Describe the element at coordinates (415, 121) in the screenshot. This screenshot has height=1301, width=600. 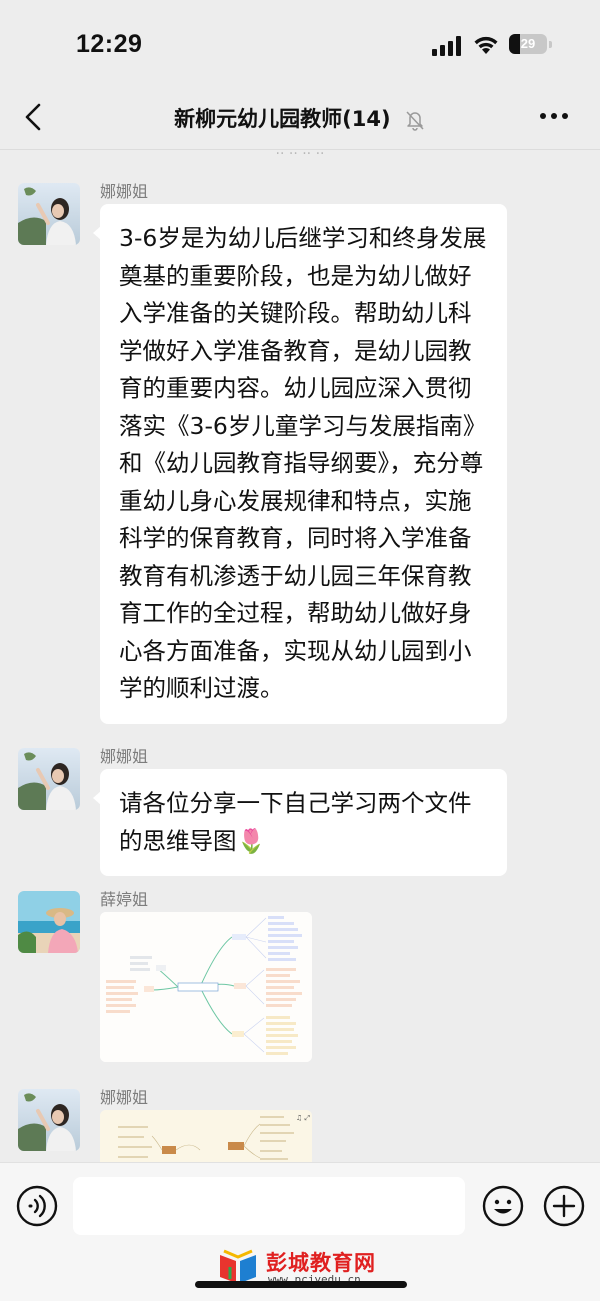
I see `muted-bell-icon` at that location.